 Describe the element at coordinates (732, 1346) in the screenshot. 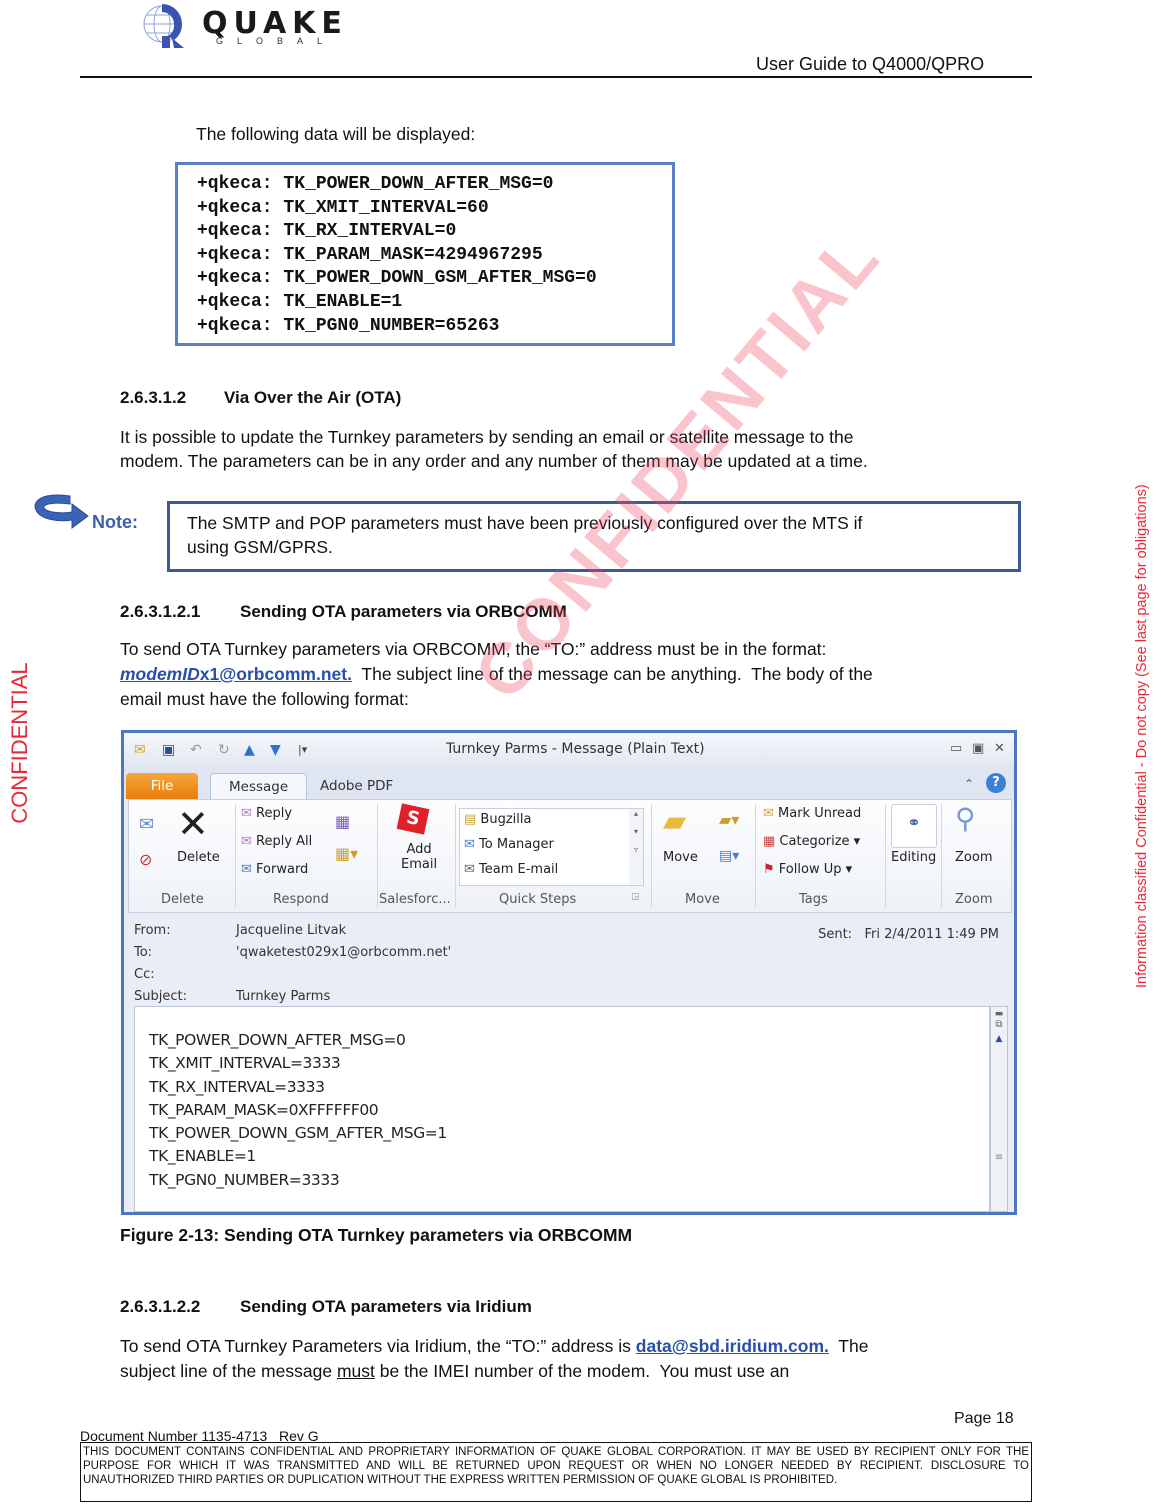

I see `iridium-address-link: data@sbd.iridium.com.` at that location.